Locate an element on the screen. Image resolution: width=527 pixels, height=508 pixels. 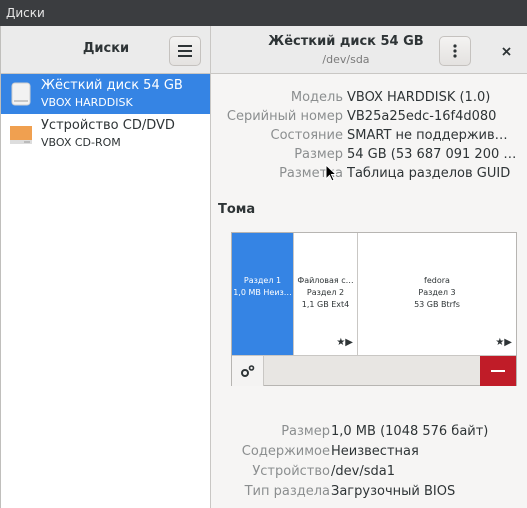
disk-item-name: Жёсткий диск 54 GB is located at coordinates (112, 85).